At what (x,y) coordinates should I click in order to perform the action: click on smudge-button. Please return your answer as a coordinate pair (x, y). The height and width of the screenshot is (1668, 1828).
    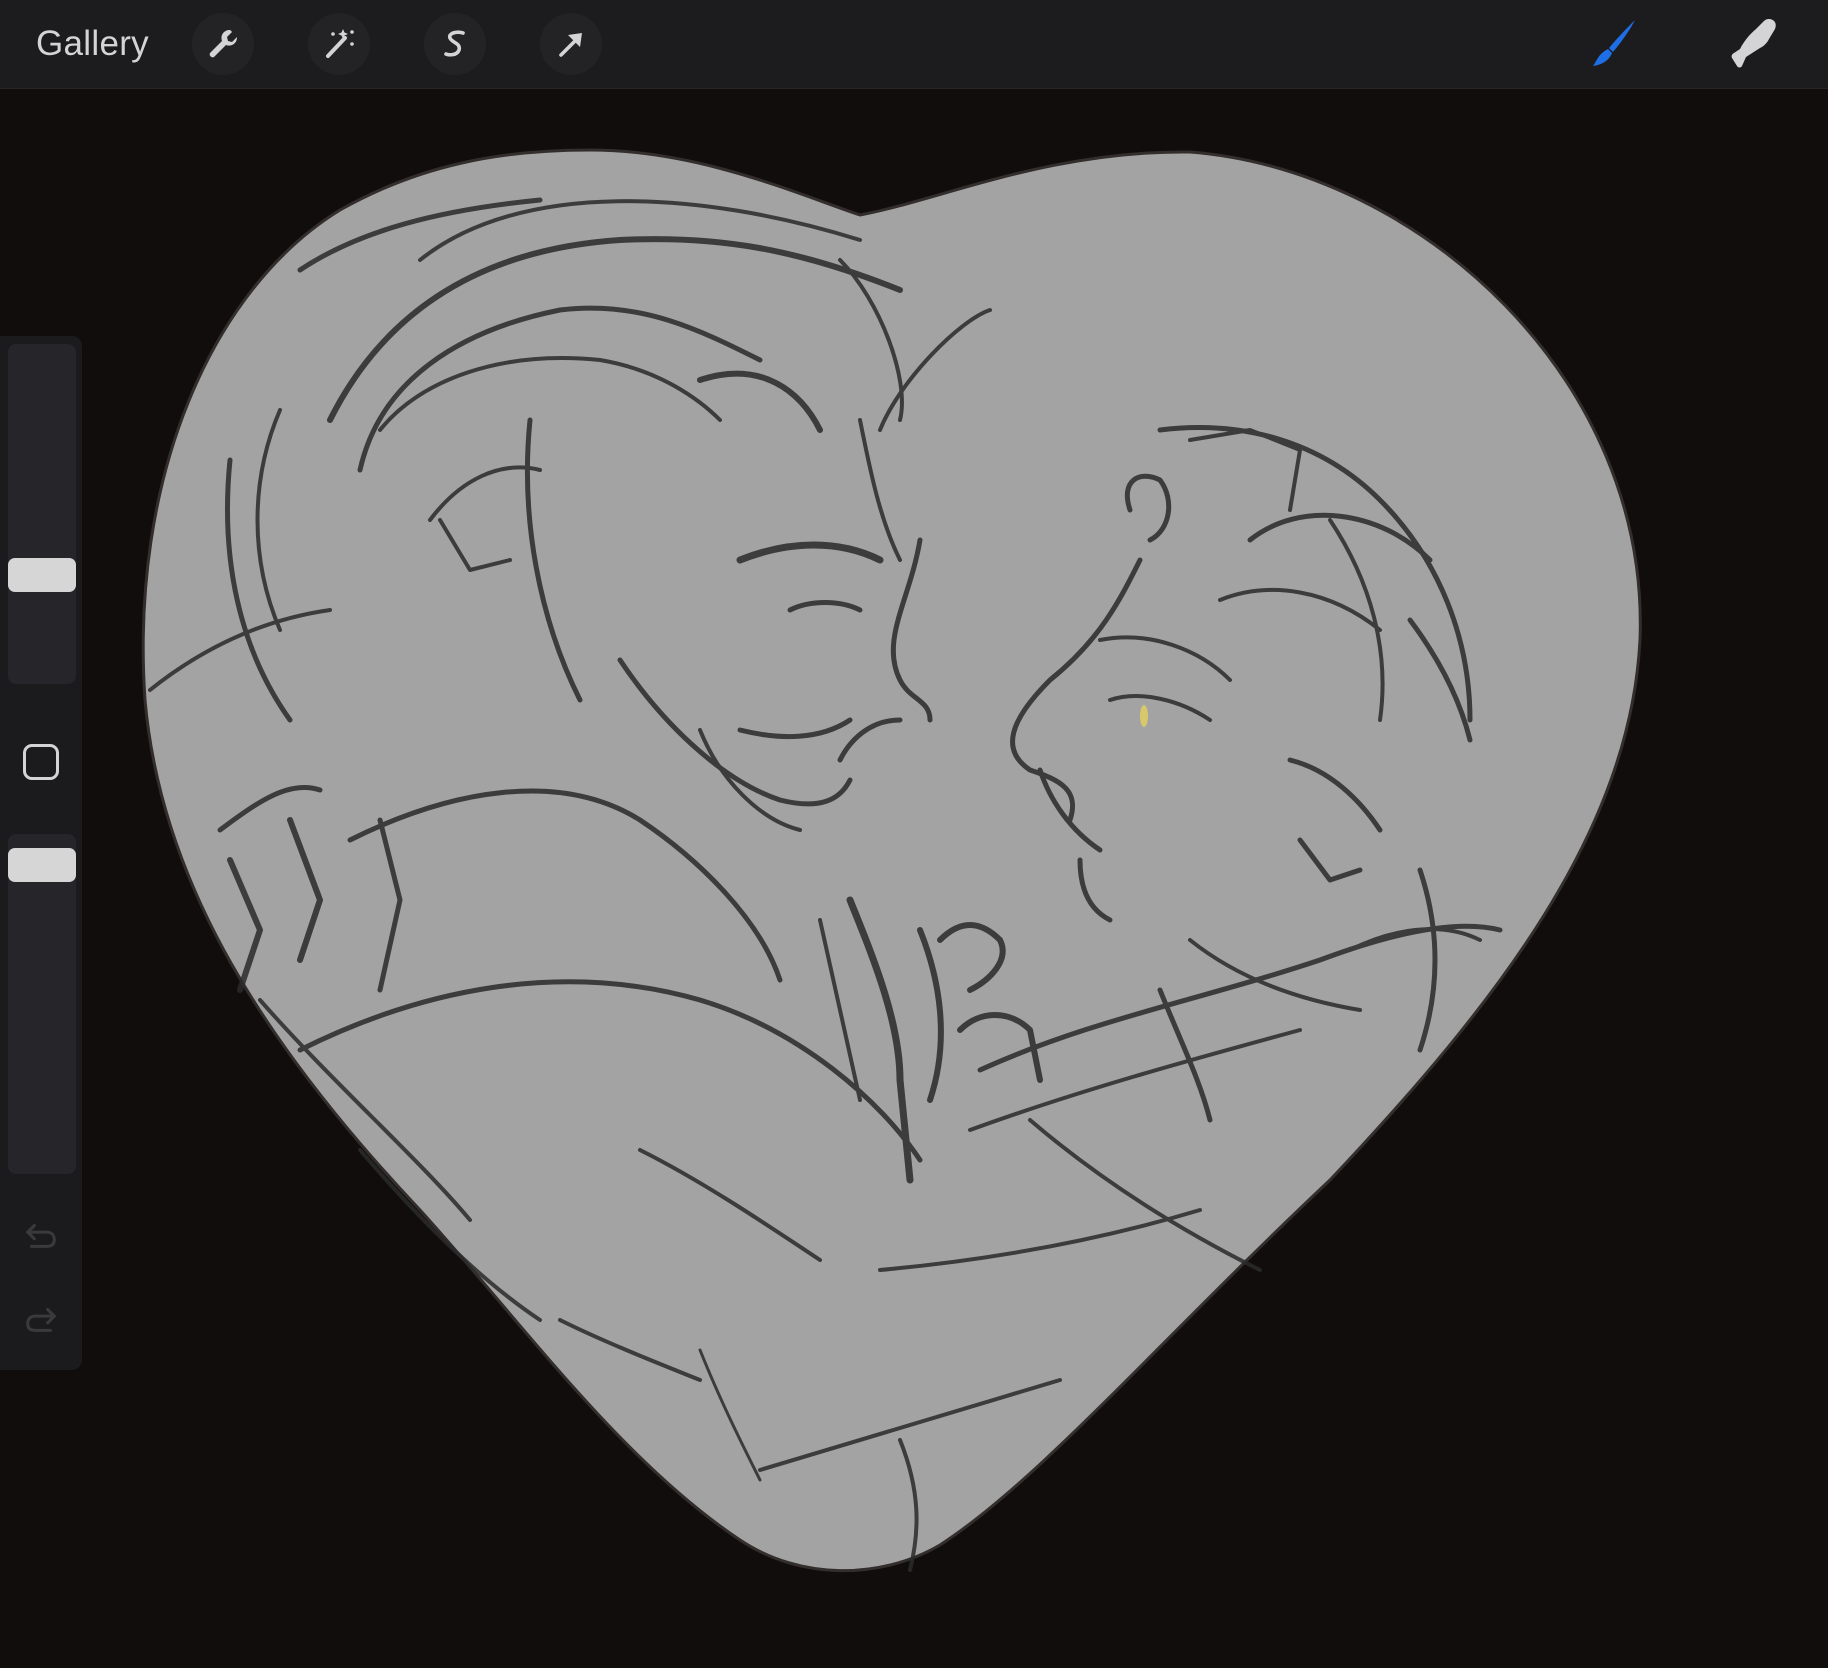
    Looking at the image, I should click on (1752, 44).